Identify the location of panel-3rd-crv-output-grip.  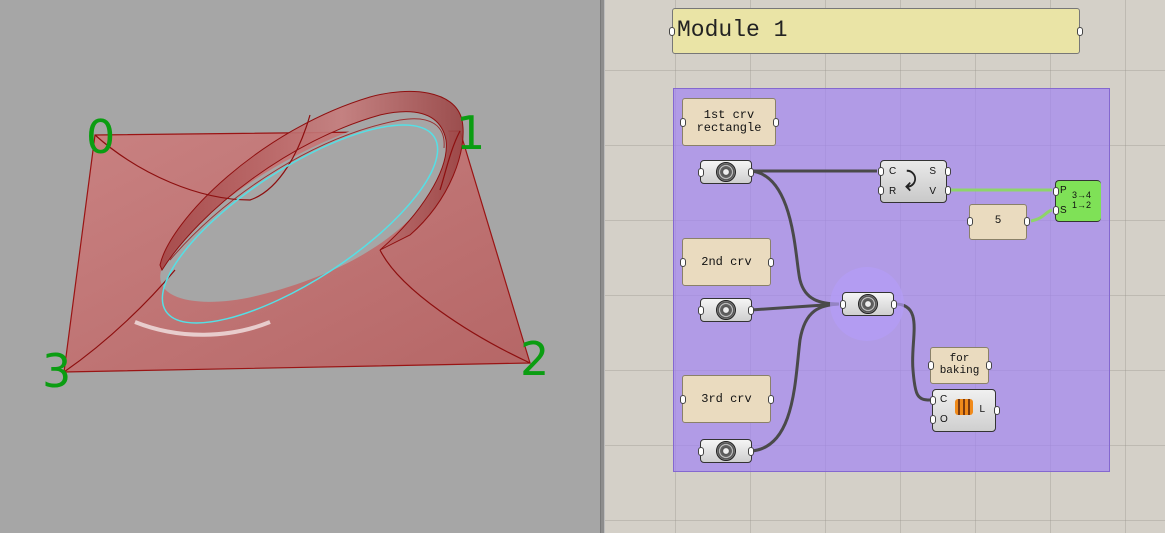
(771, 399).